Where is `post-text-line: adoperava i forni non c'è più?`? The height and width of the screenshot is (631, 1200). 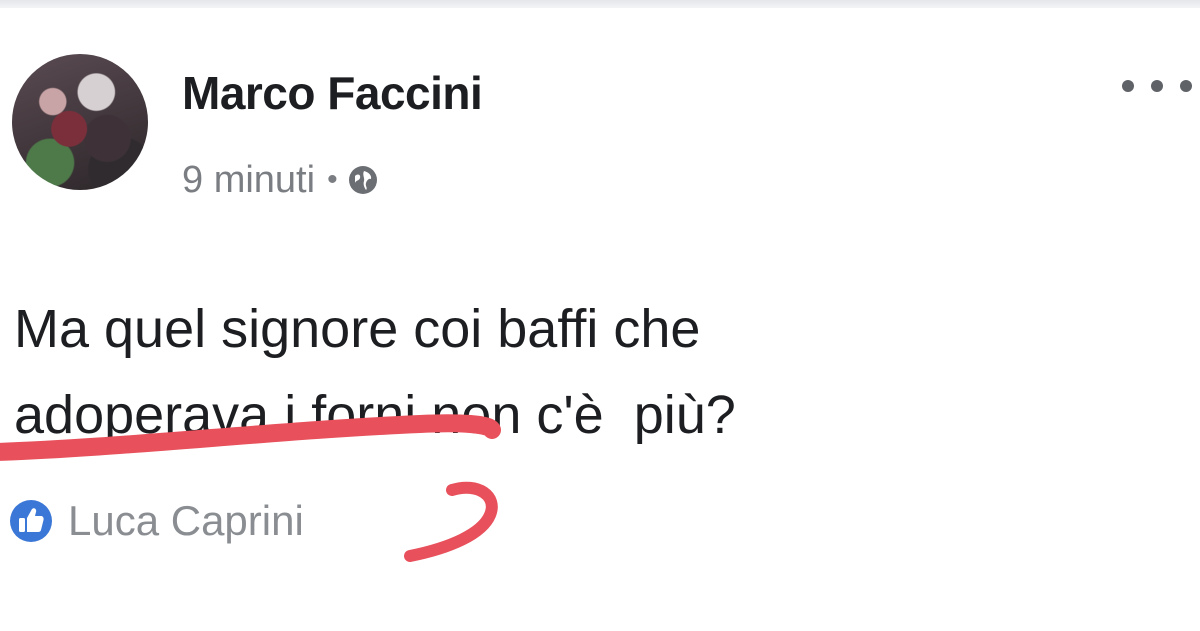
post-text-line: adoperava i forni non c'è più? is located at coordinates (375, 415).